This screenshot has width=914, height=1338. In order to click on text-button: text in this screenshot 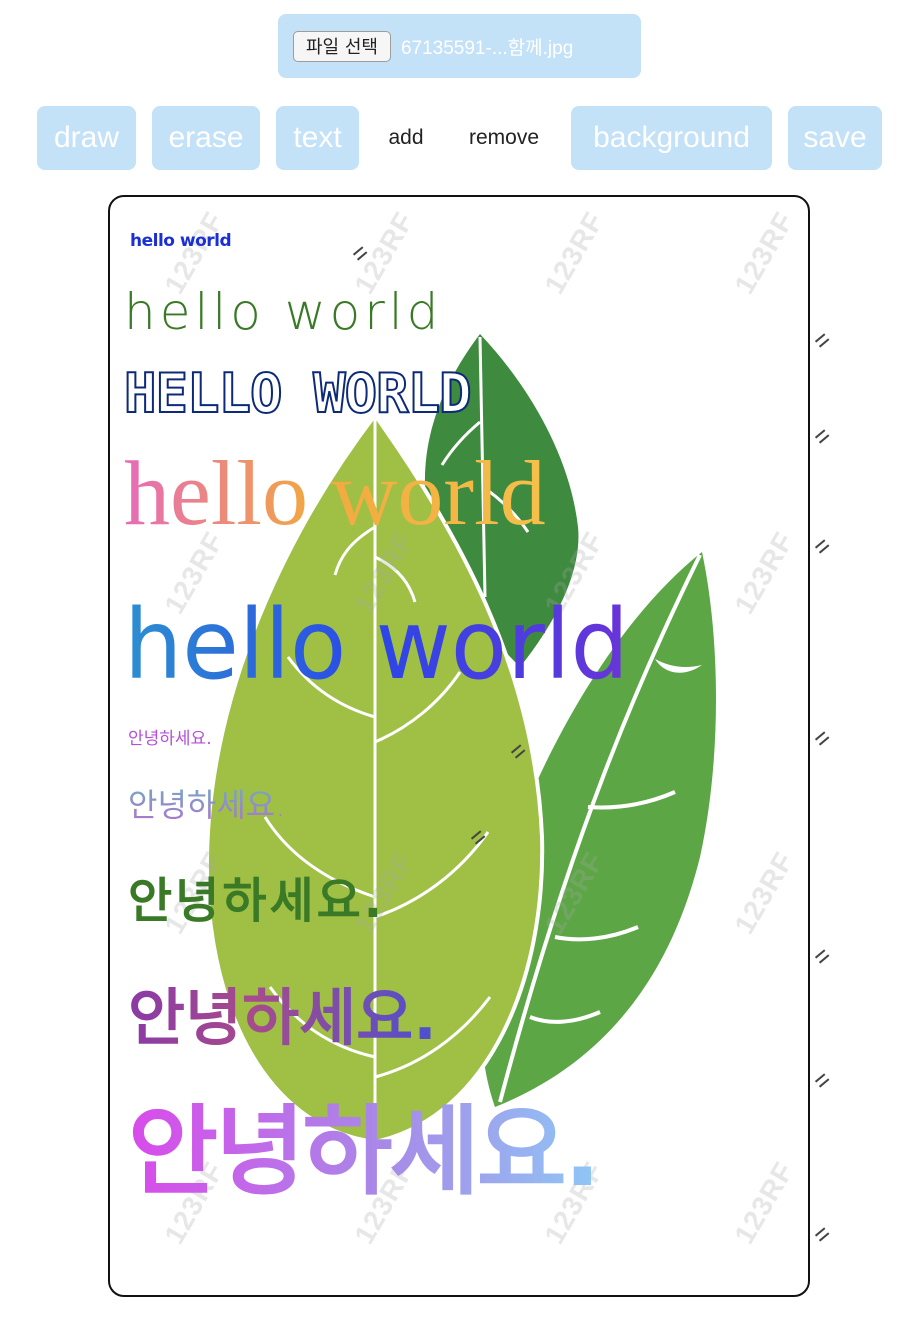, I will do `click(317, 138)`.